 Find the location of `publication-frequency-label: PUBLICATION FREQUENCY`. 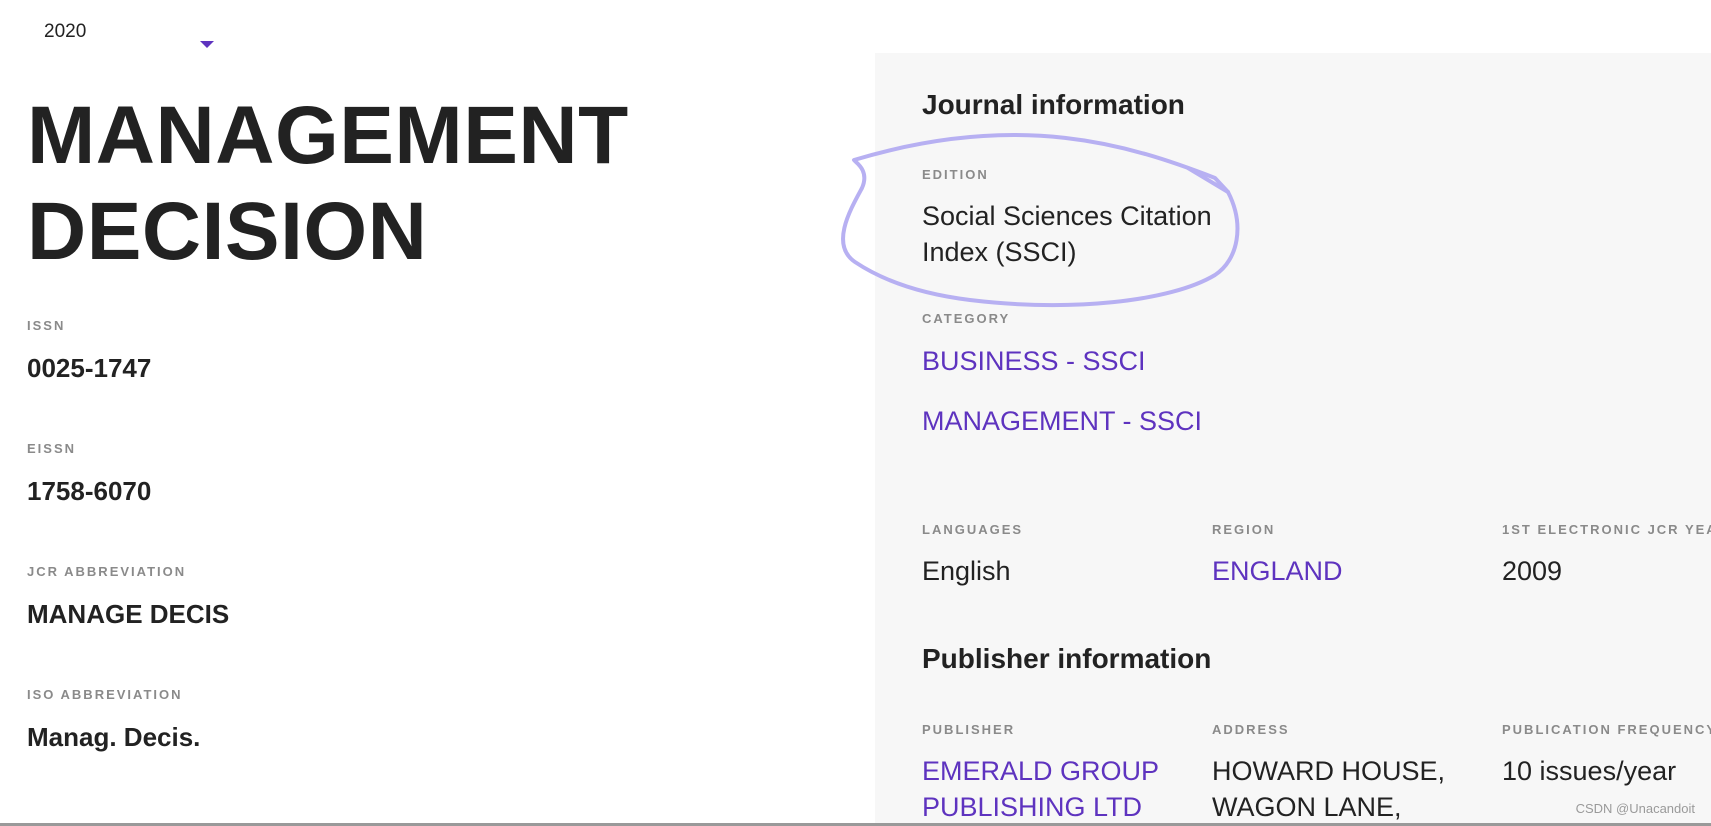

publication-frequency-label: PUBLICATION FREQUENCY is located at coordinates (1606, 729).